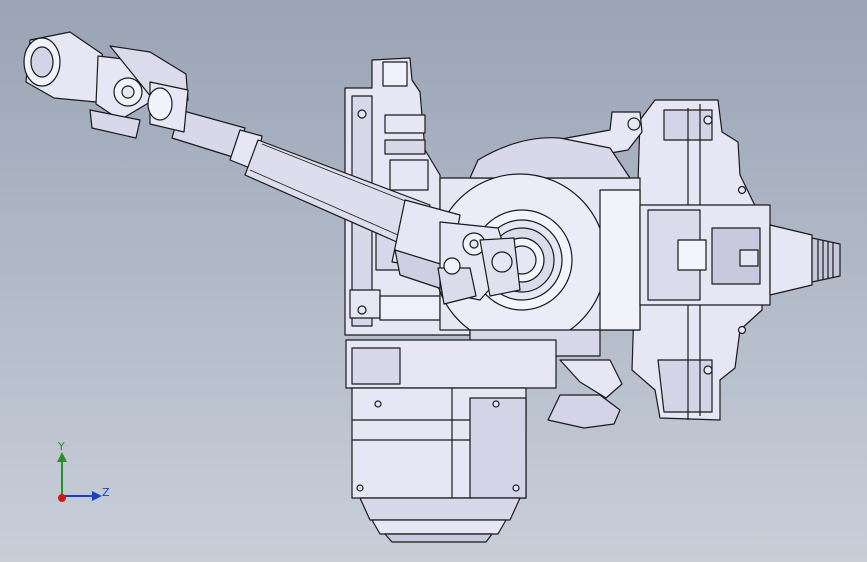  Describe the element at coordinates (61, 446) in the screenshot. I see `triad-y-label: Y` at that location.